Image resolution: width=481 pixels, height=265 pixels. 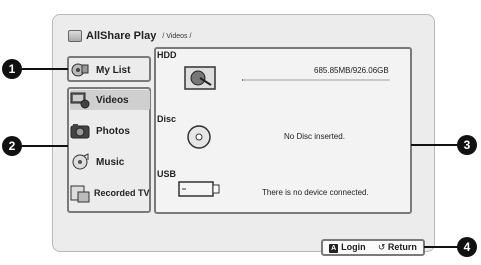 What do you see at coordinates (441, 247) in the screenshot?
I see `callout-4-line` at bounding box center [441, 247].